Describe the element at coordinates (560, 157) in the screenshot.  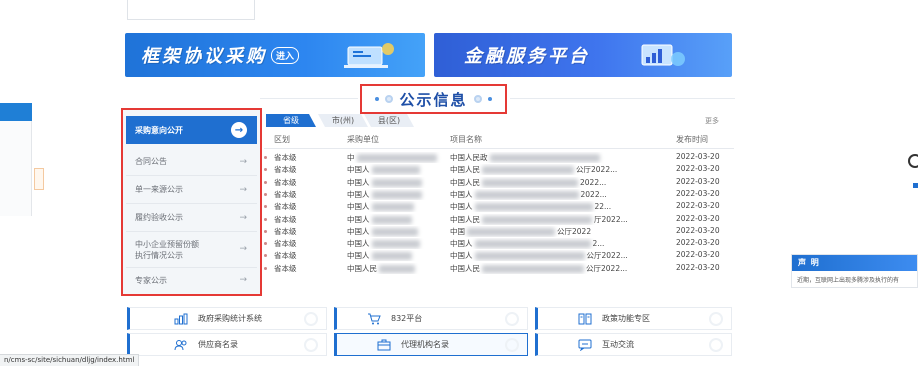
I see `cell-project: 中国人民政` at that location.